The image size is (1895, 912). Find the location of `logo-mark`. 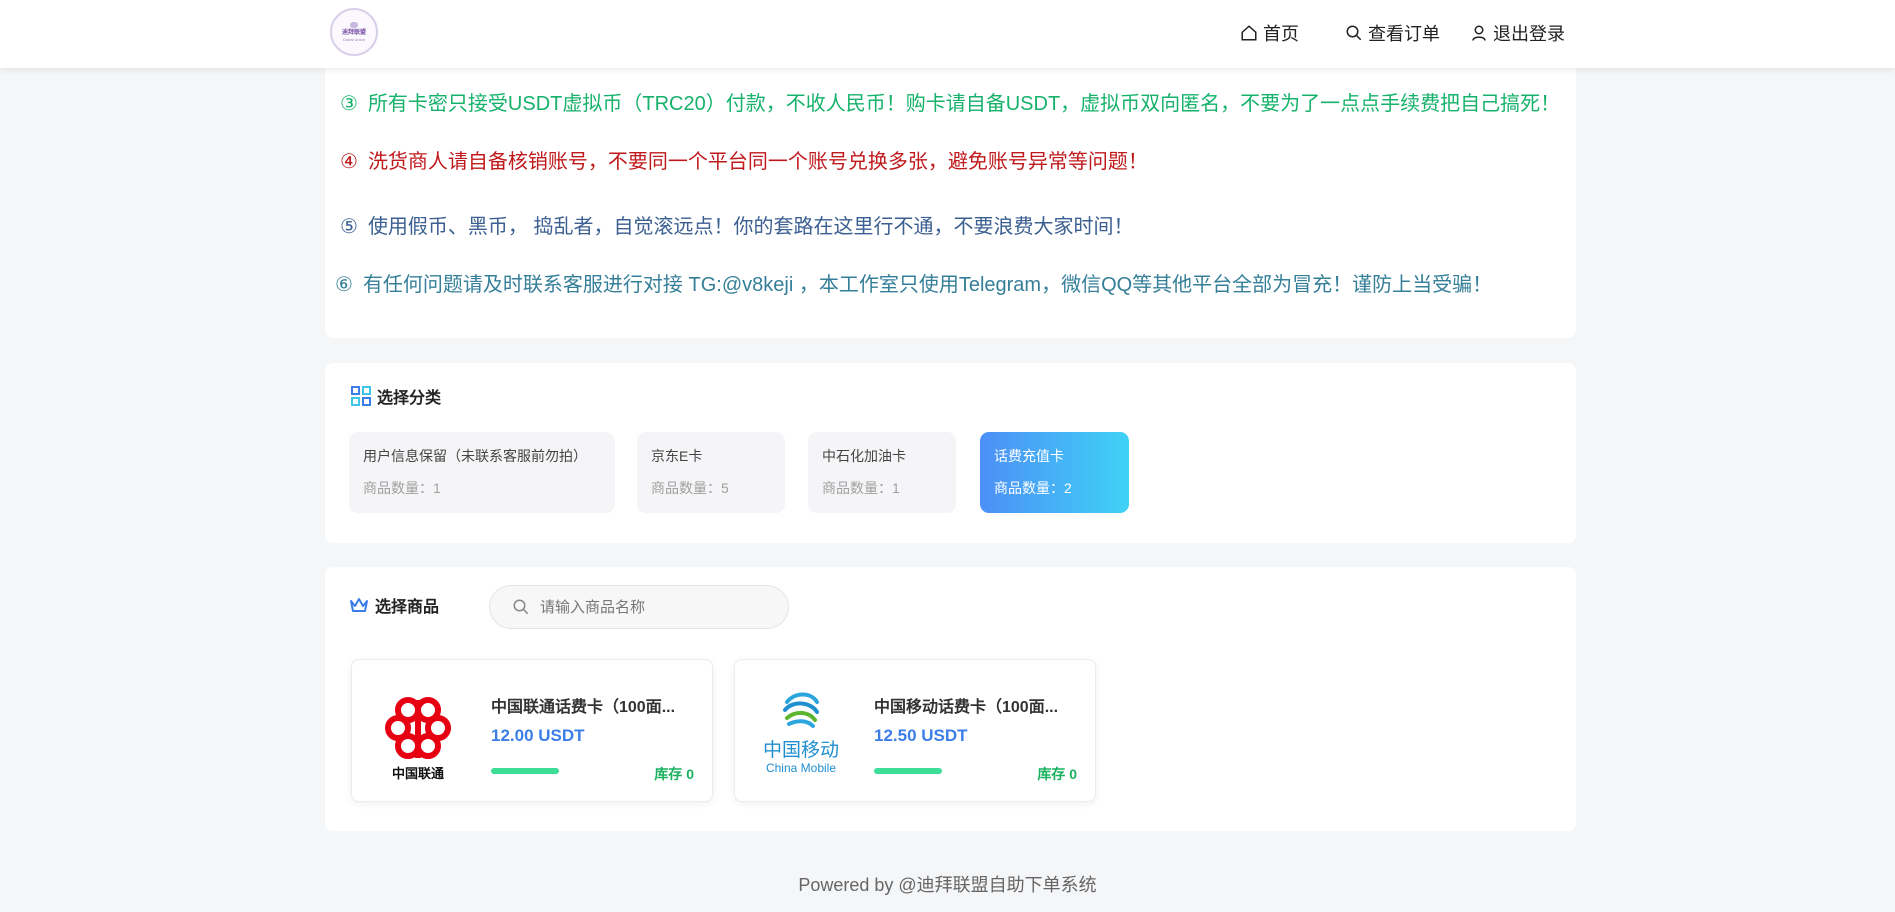

logo-mark is located at coordinates (354, 25).